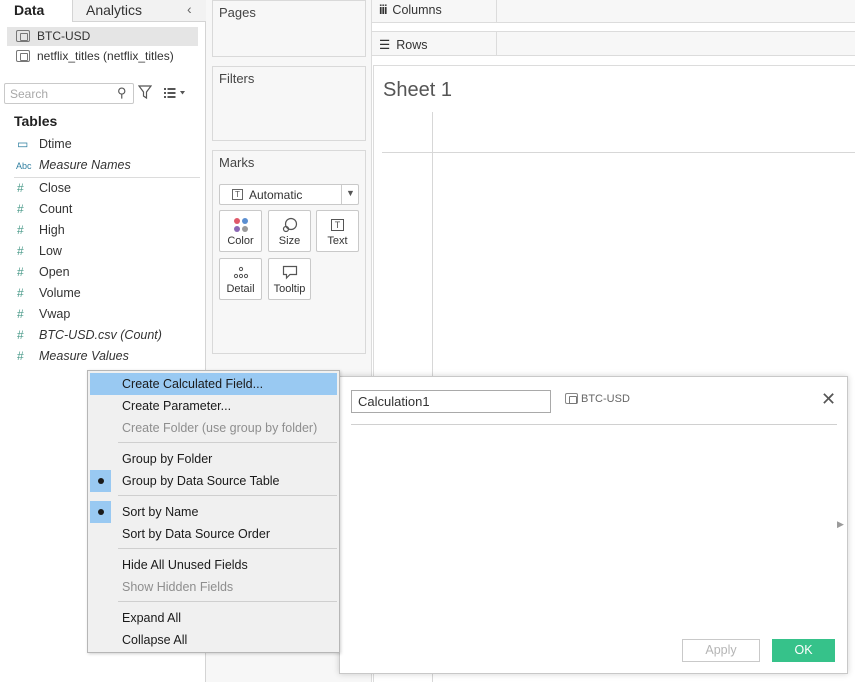 The height and width of the screenshot is (682, 855). I want to click on marks-tooltip-button: Tooltip, so click(289, 279).